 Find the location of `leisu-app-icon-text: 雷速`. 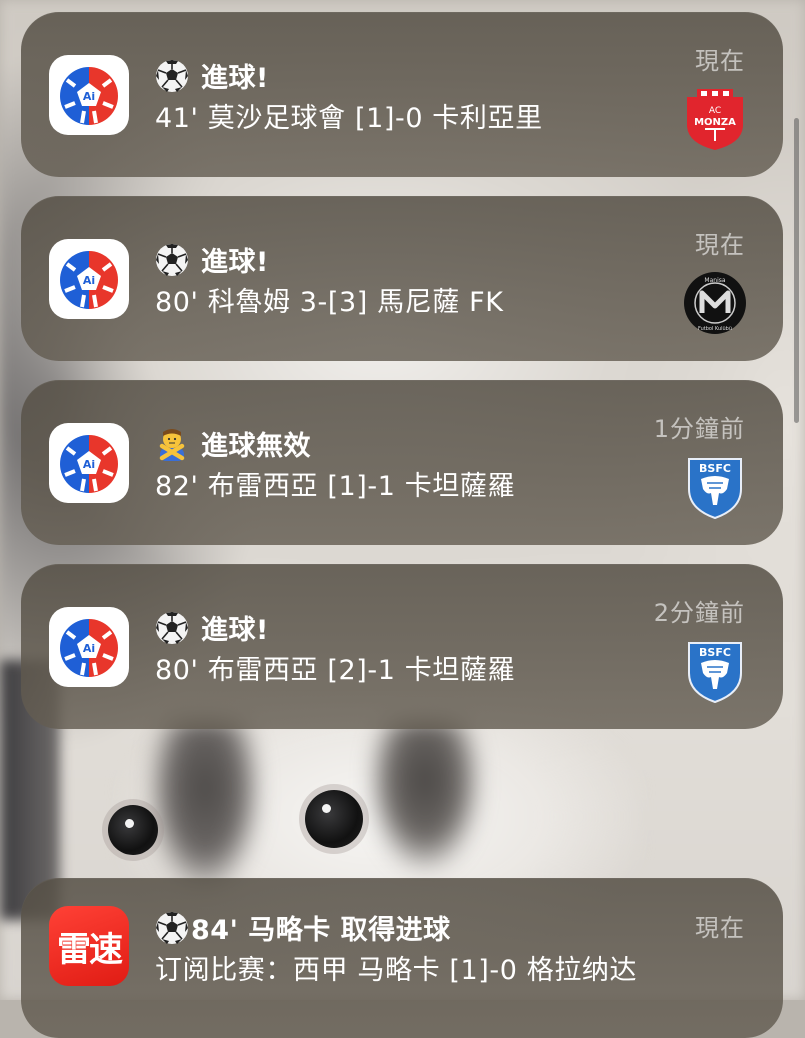

leisu-app-icon-text: 雷速 is located at coordinates (90, 949).